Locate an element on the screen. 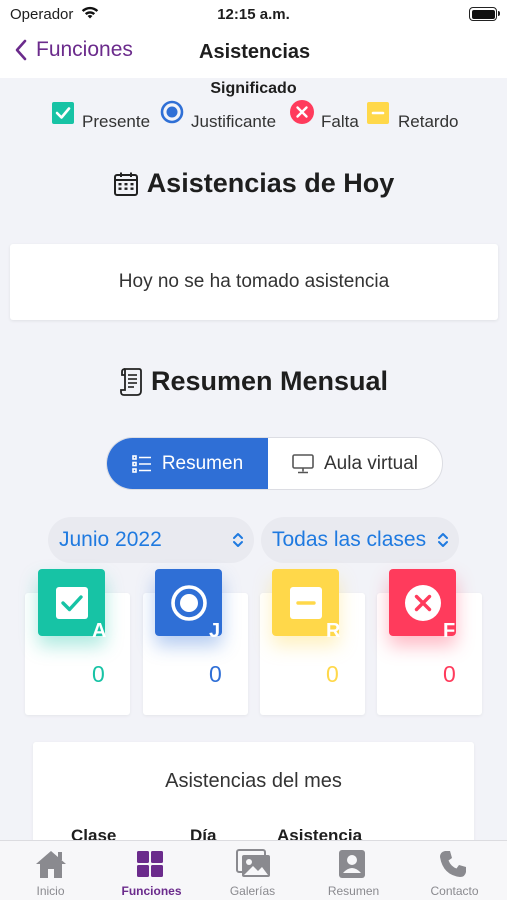 The height and width of the screenshot is (900, 507). today-title-label: Asistencias de Hoy is located at coordinates (270, 183).